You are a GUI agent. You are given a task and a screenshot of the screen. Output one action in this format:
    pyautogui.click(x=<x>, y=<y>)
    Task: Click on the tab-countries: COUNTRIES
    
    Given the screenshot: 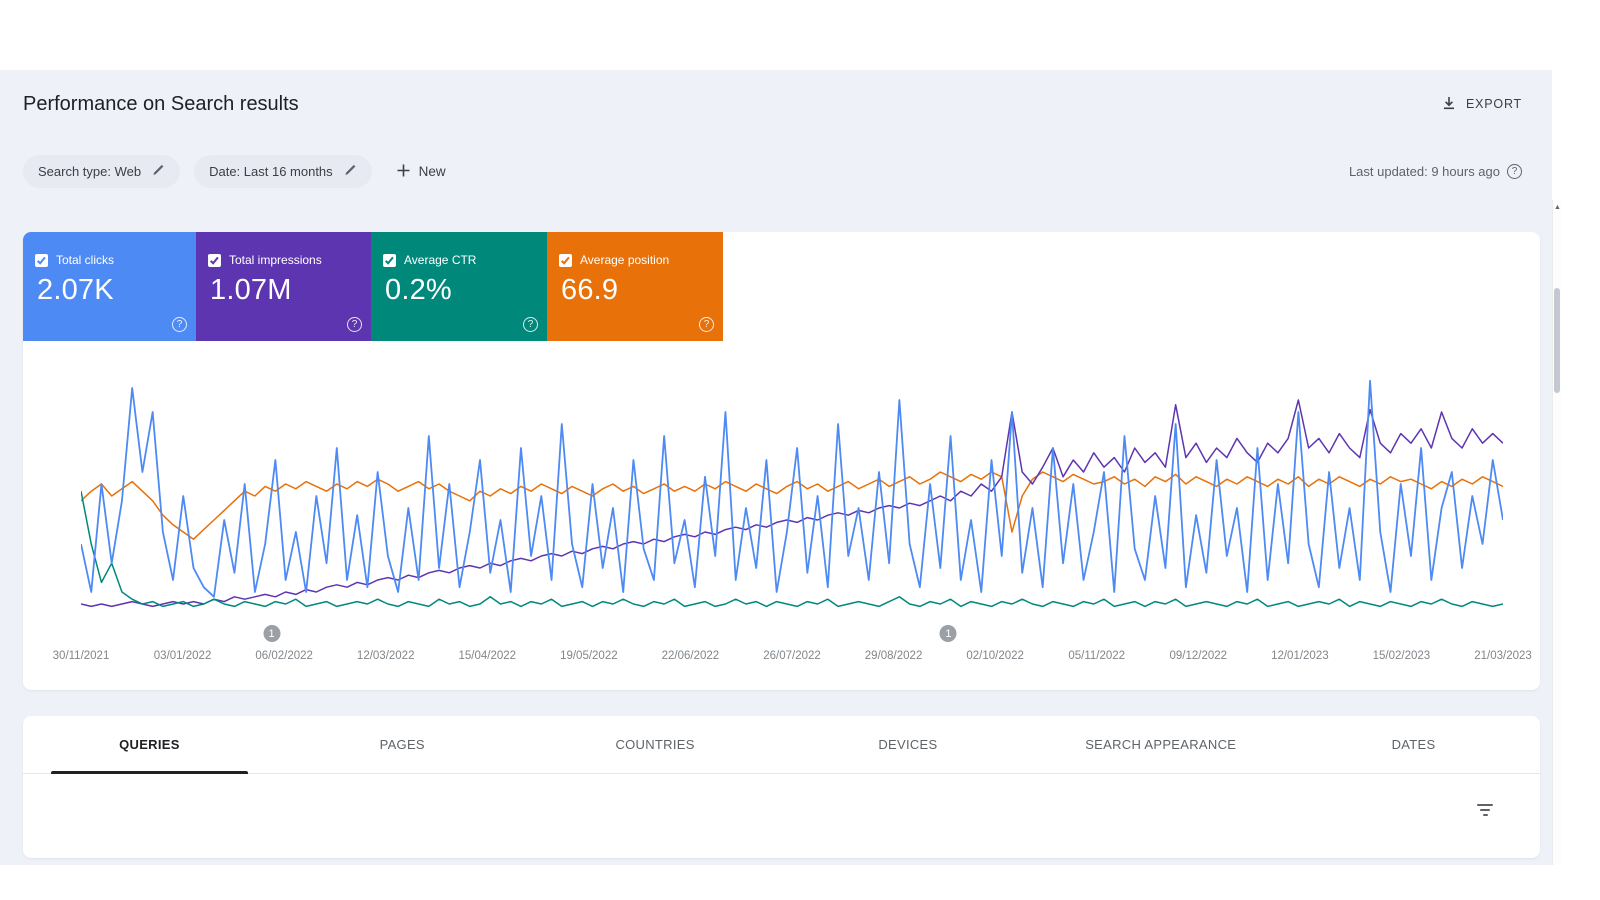 What is the action you would take?
    pyautogui.click(x=655, y=744)
    